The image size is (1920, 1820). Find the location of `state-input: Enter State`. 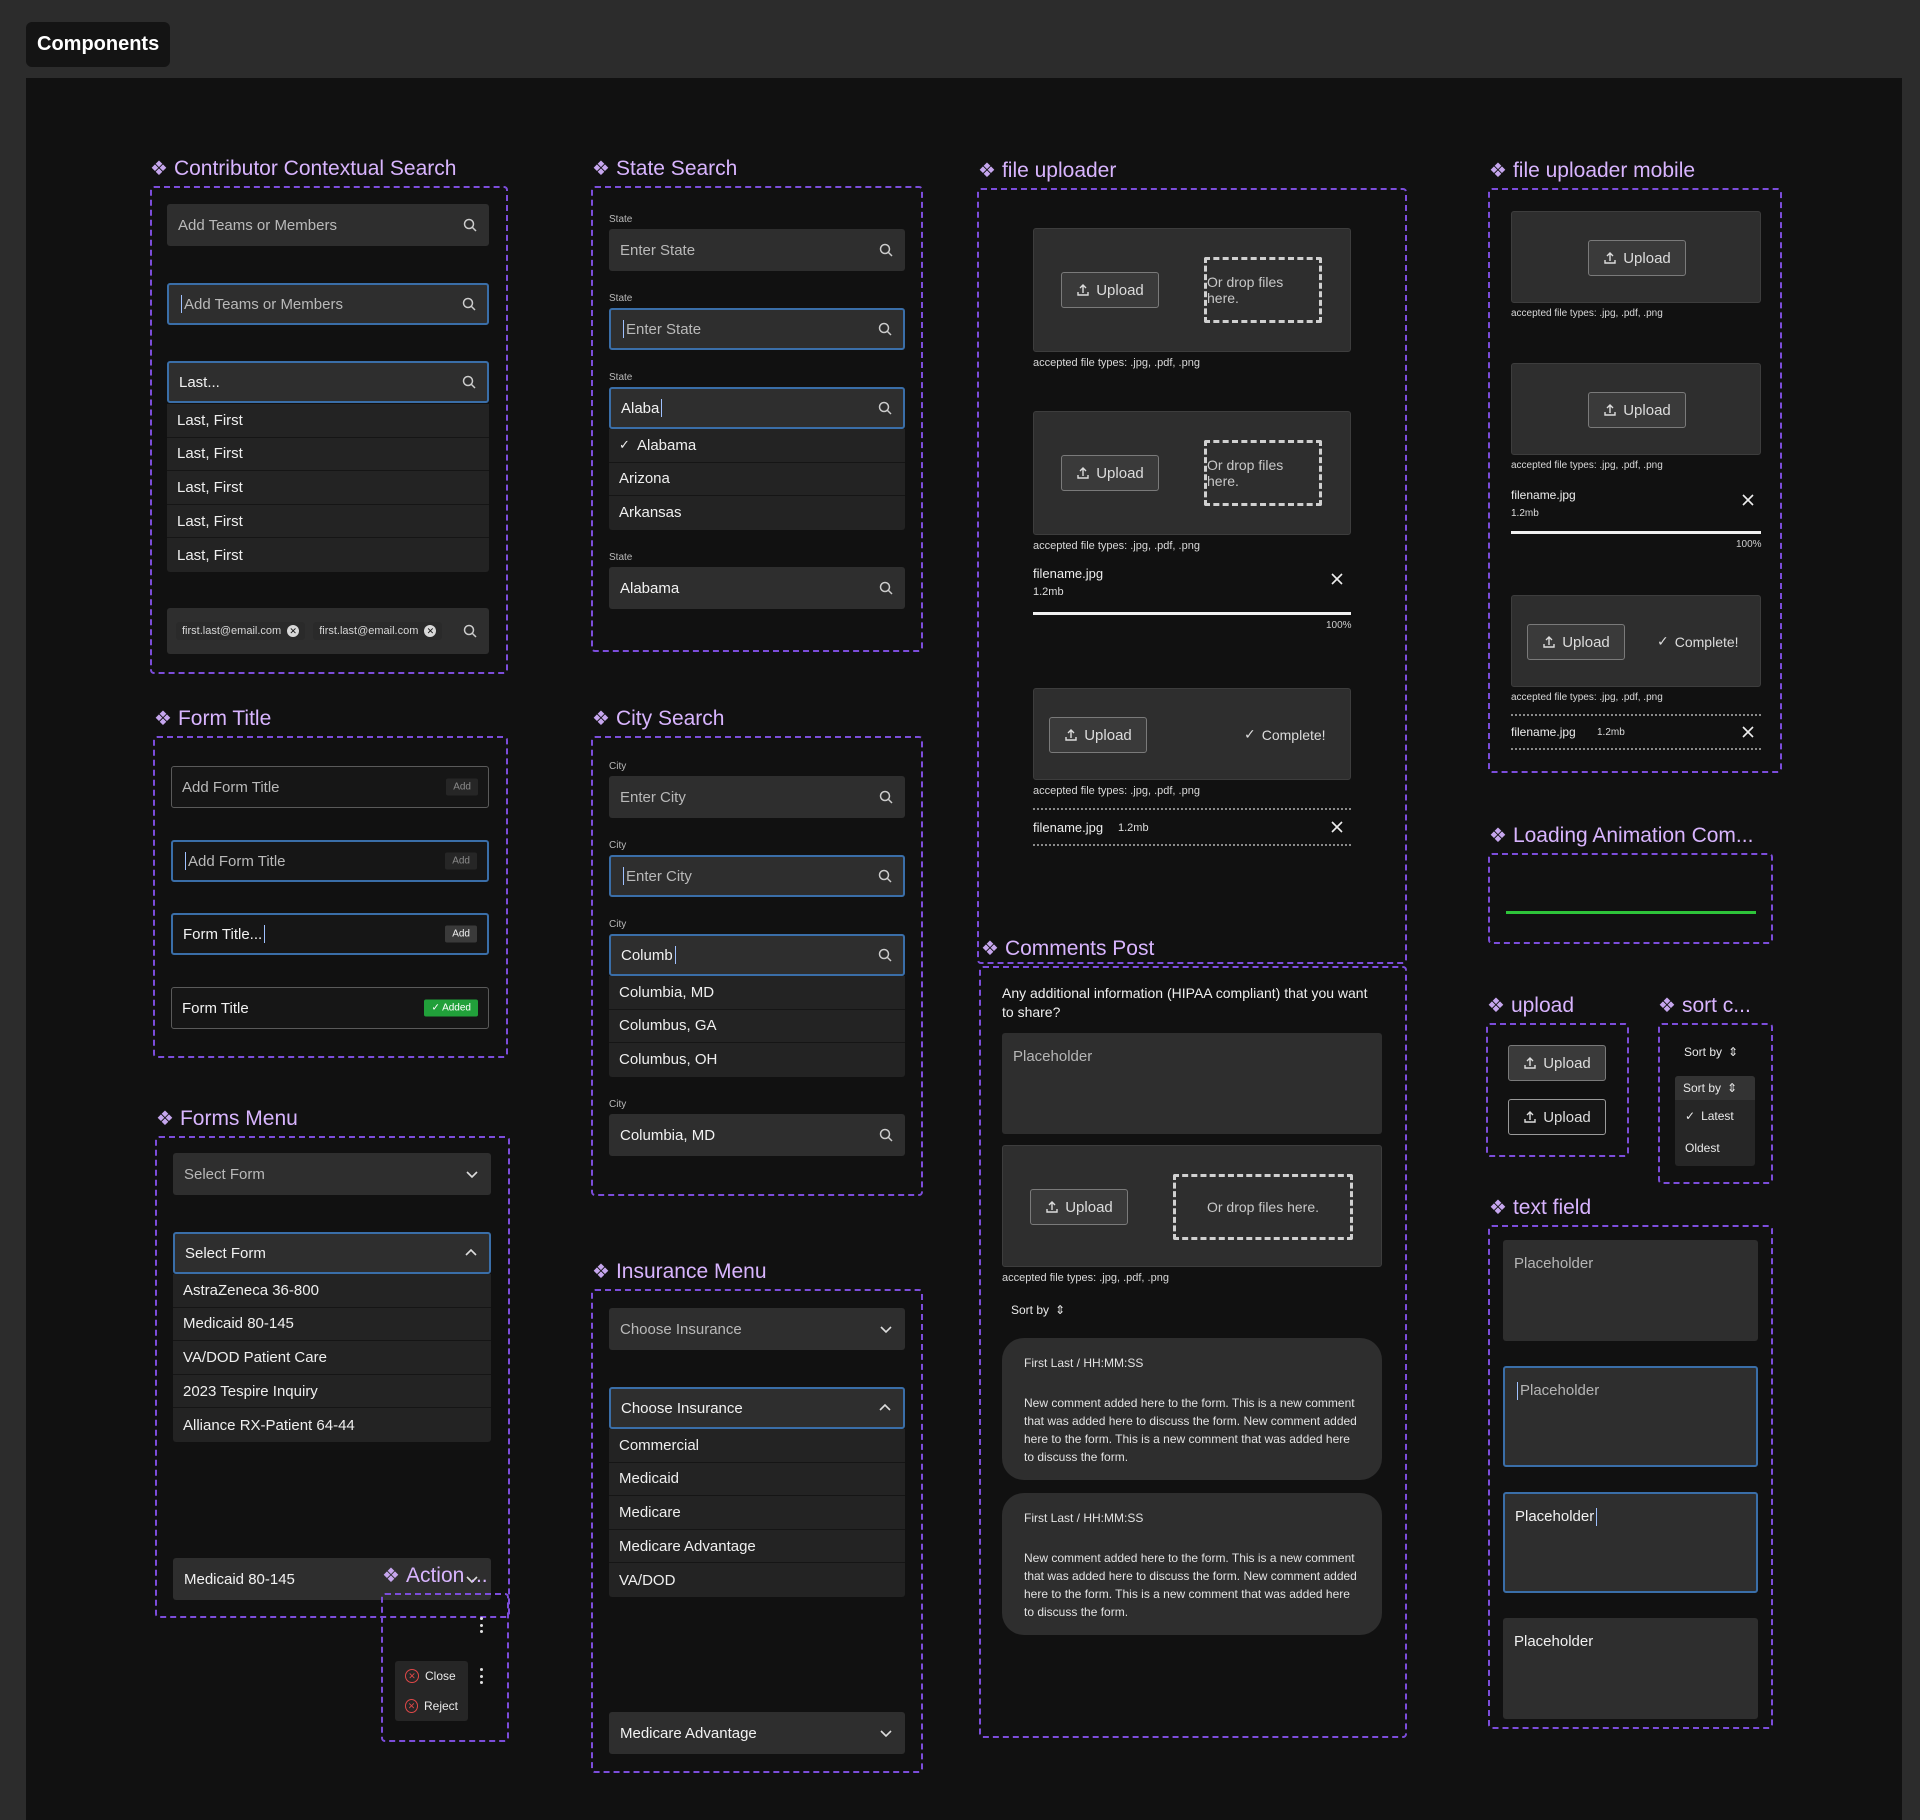

state-input: Enter State is located at coordinates (757, 250).